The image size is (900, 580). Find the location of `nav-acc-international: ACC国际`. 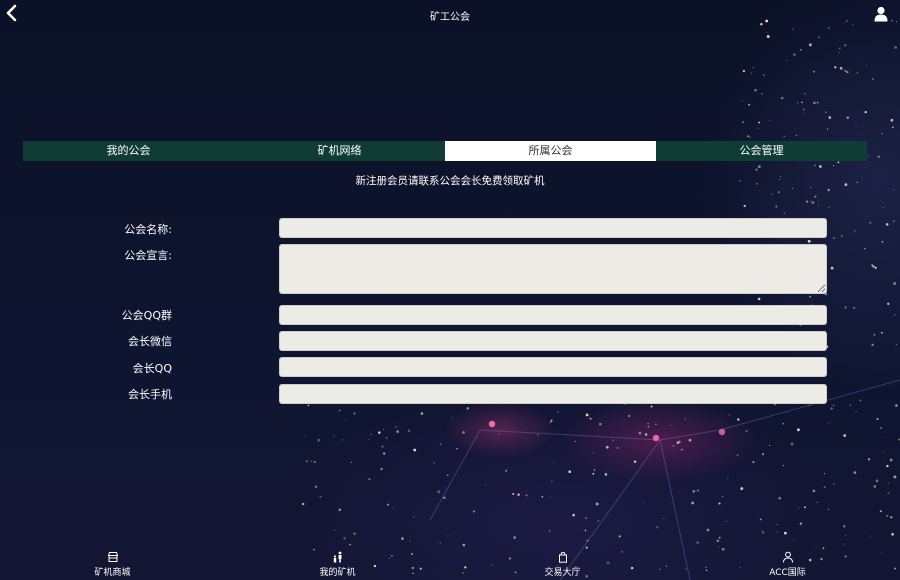

nav-acc-international: ACC国际 is located at coordinates (787, 564).